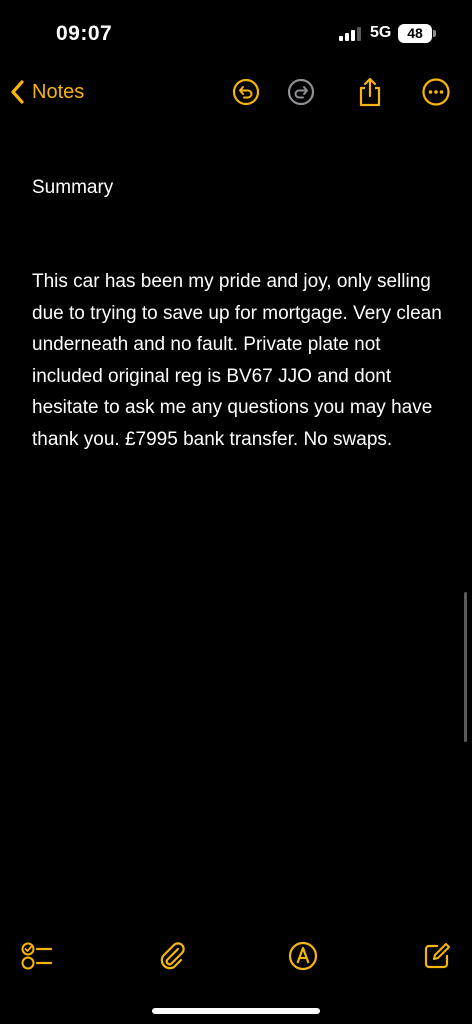 This screenshot has height=1024, width=472. I want to click on attachment-icon, so click(172, 956).